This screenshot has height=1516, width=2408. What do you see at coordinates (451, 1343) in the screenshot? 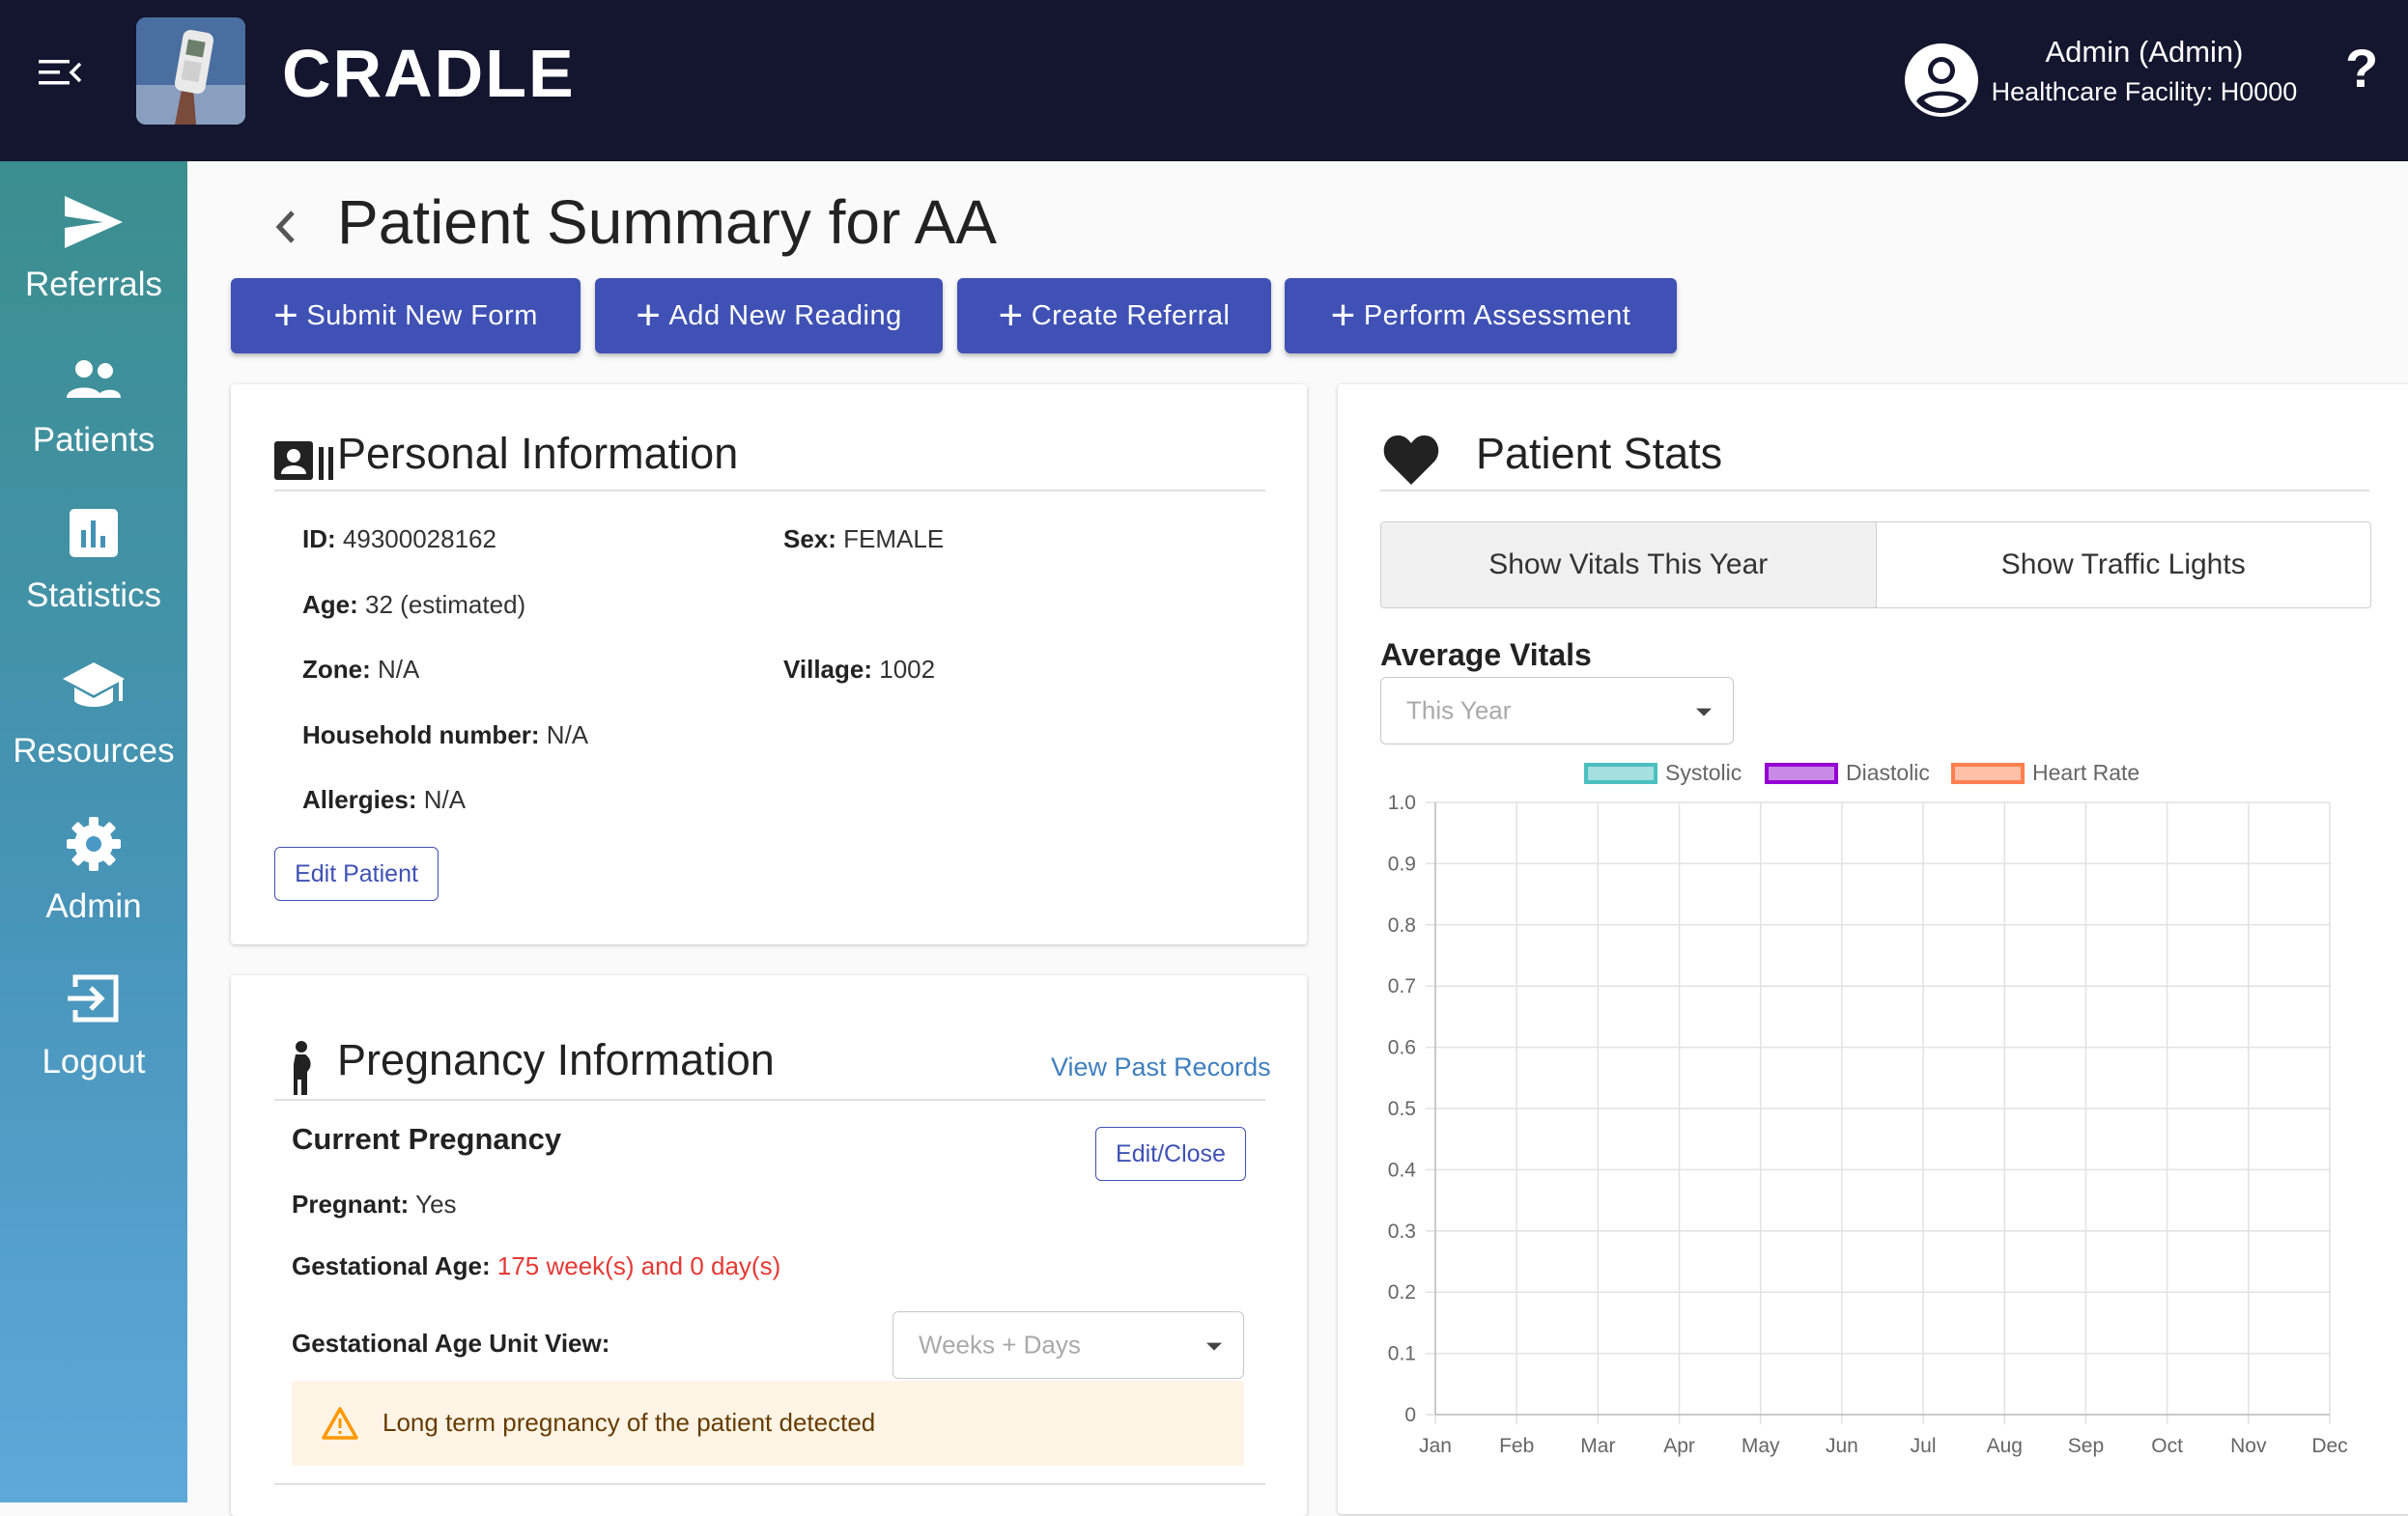
I see `gestational-age-unit-label: Gestational Age Unit View:` at bounding box center [451, 1343].